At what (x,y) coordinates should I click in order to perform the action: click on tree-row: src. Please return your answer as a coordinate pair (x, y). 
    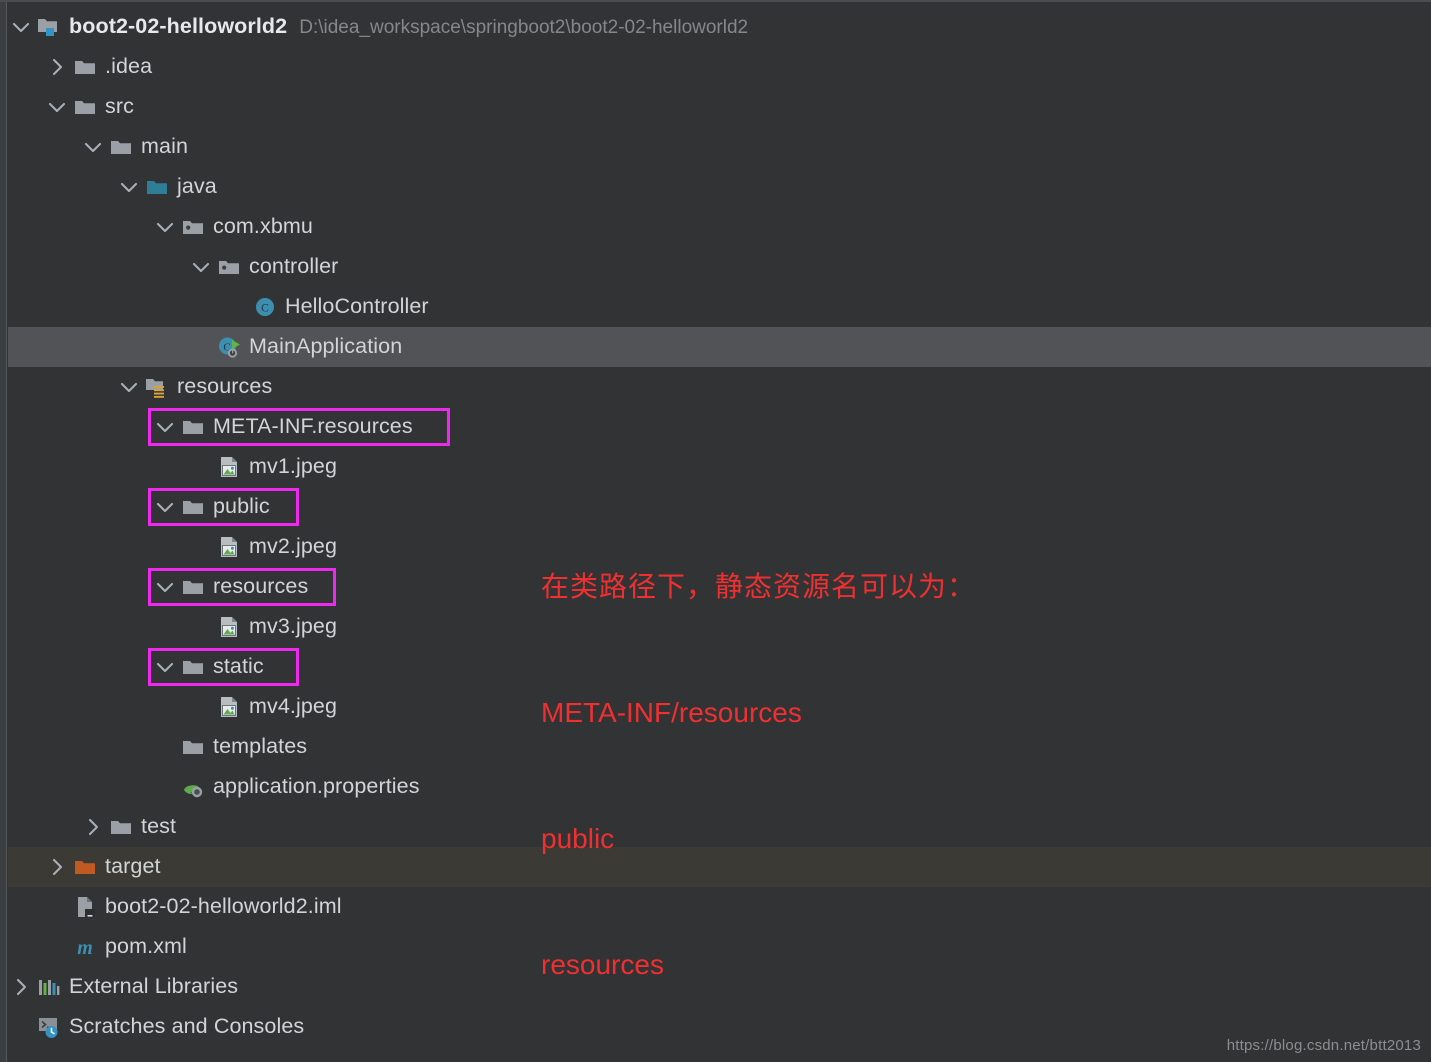
    Looking at the image, I should click on (719, 107).